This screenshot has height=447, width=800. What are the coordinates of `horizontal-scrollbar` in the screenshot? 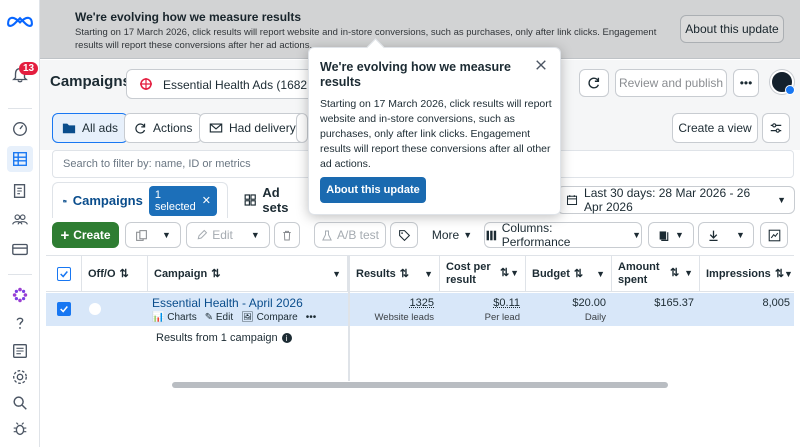 It's located at (420, 385).